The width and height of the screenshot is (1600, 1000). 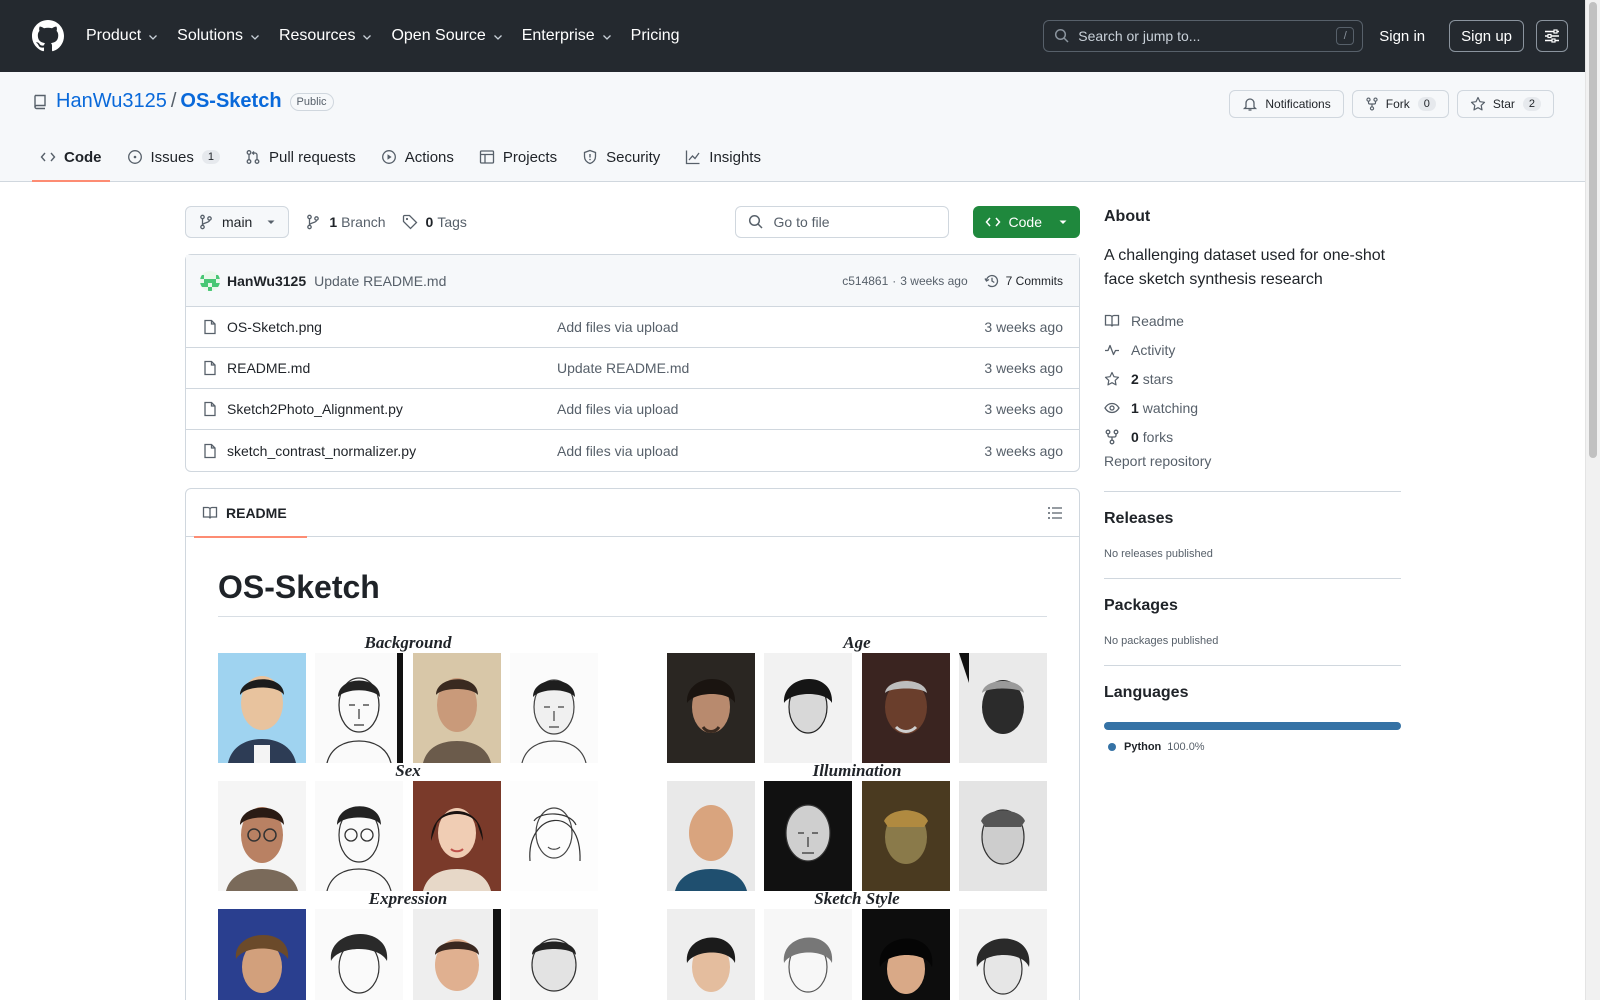 What do you see at coordinates (1170, 407) in the screenshot?
I see `watching-label: watching` at bounding box center [1170, 407].